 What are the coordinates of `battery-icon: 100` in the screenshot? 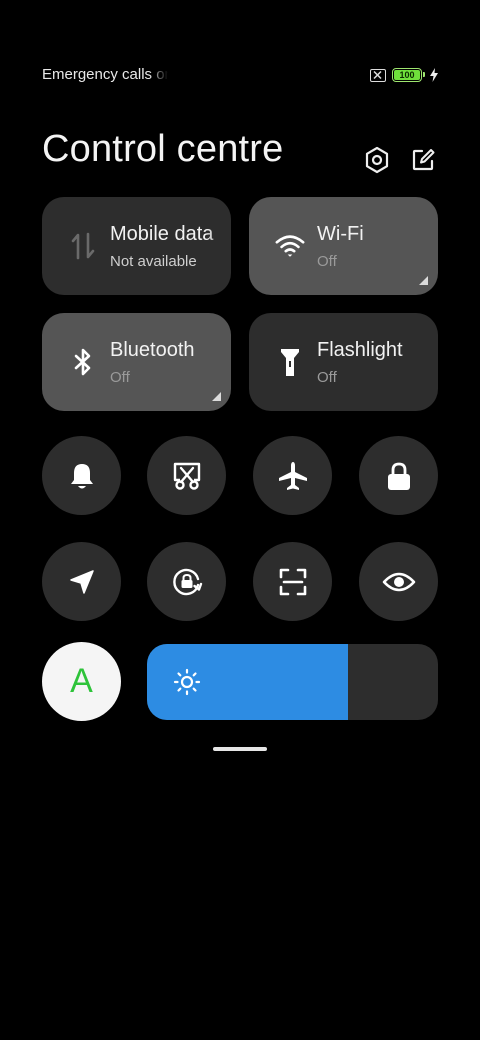 It's located at (408, 75).